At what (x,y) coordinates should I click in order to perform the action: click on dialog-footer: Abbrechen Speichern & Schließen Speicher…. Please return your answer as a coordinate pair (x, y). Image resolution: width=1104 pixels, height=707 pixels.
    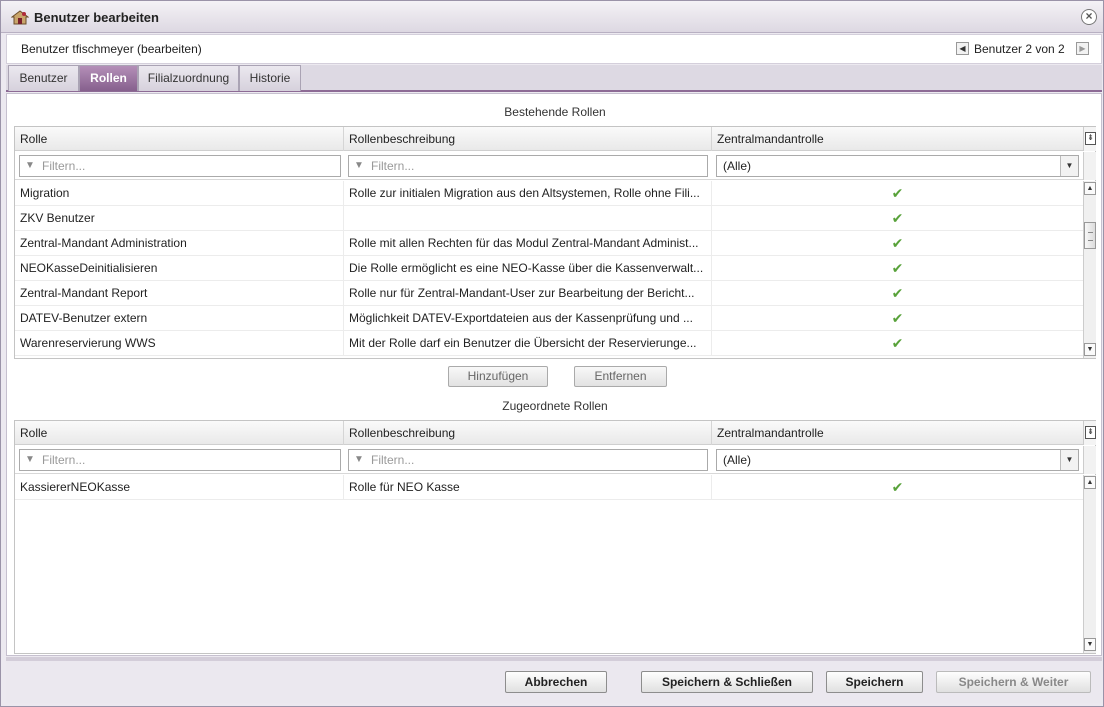
    Looking at the image, I should click on (554, 680).